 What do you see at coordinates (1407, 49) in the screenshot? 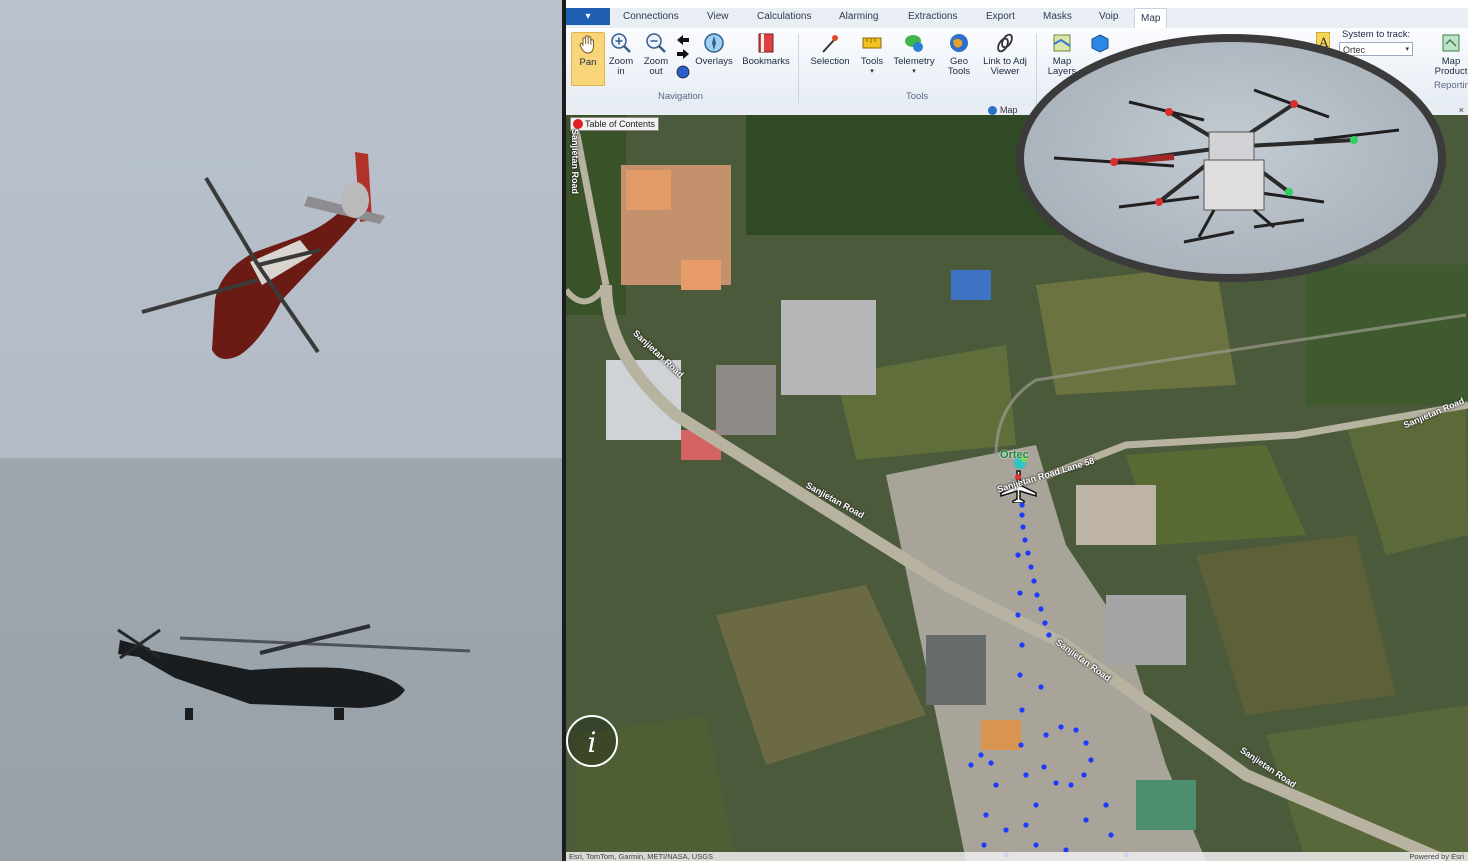
I see `chevron-down-icon: ▾` at bounding box center [1407, 49].